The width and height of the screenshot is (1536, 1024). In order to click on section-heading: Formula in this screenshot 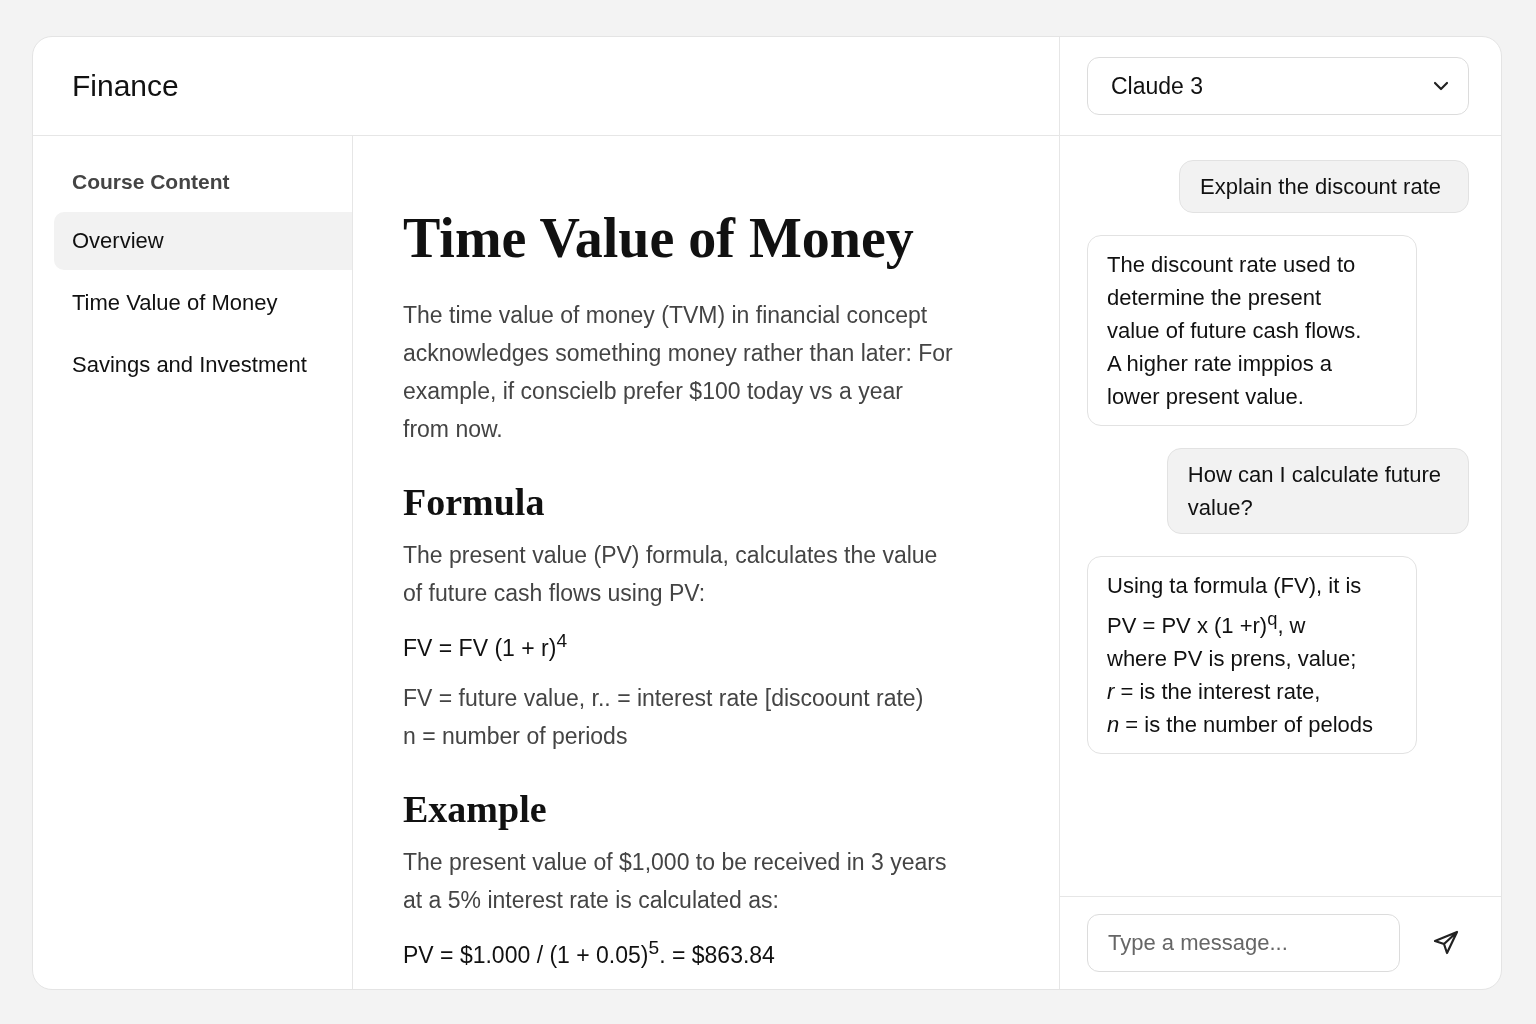, I will do `click(474, 502)`.